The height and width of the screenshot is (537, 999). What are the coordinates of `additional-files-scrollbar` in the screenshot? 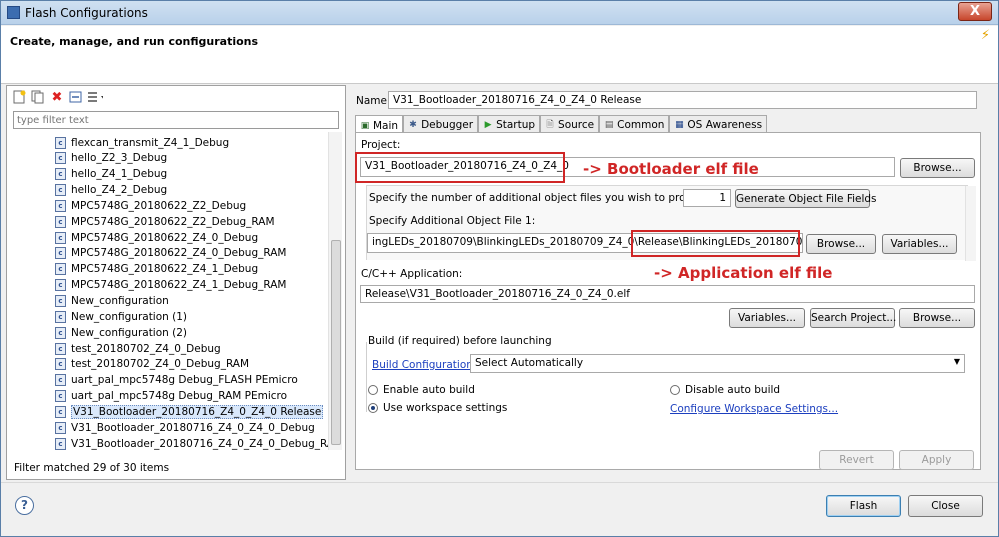 It's located at (970, 223).